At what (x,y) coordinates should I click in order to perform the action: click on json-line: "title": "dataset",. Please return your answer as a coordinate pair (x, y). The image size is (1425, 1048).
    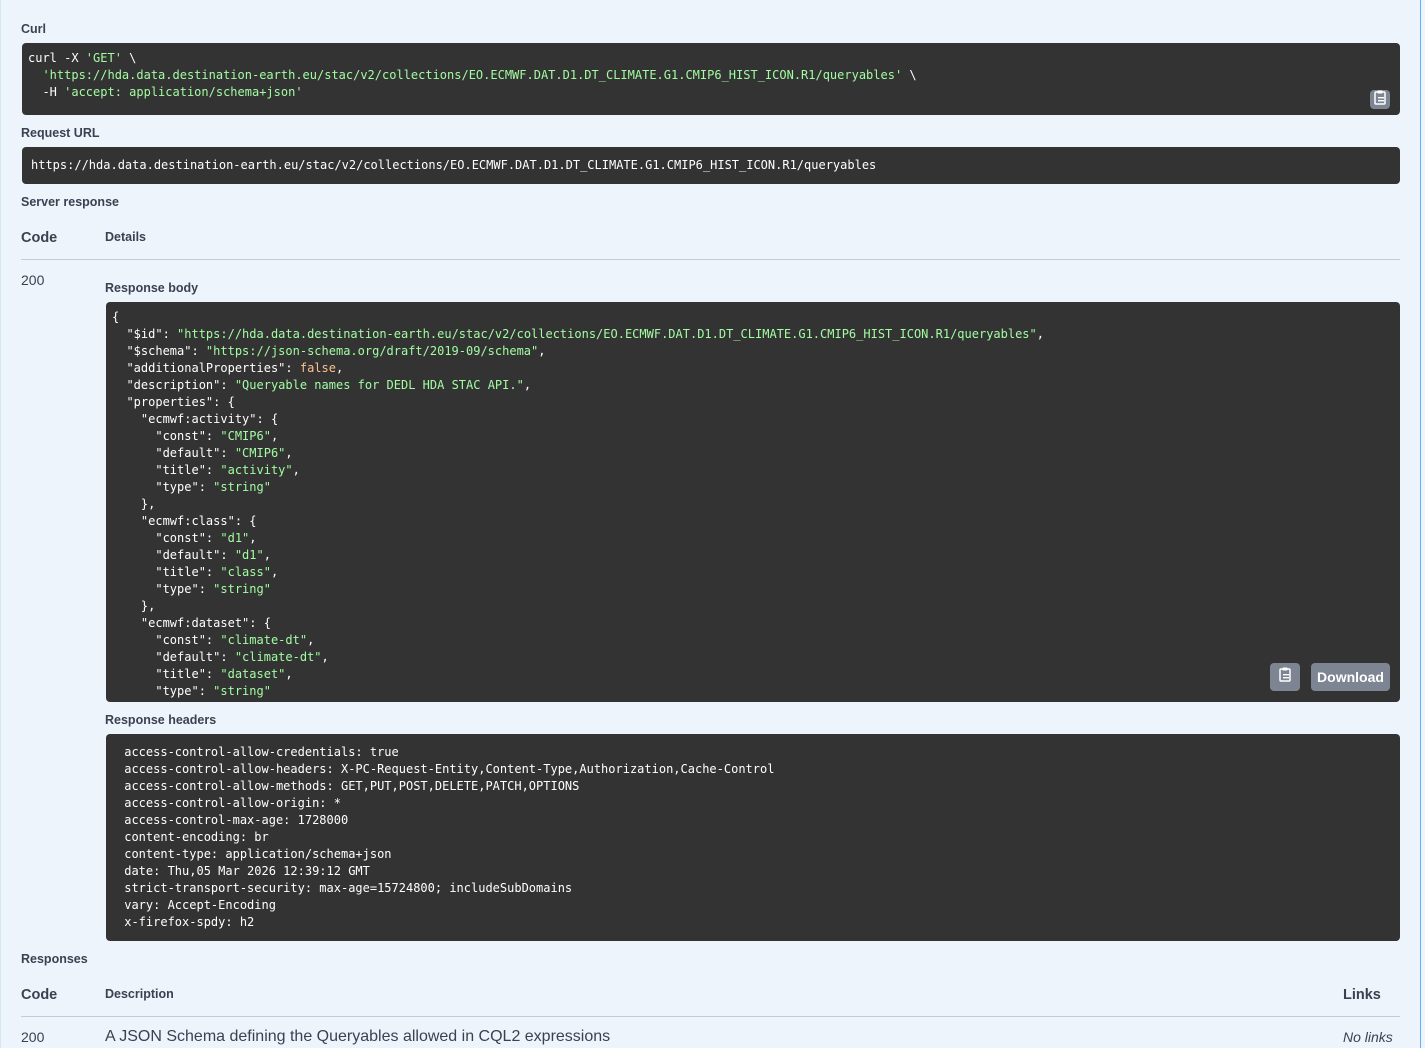
    Looking at the image, I should click on (202, 674).